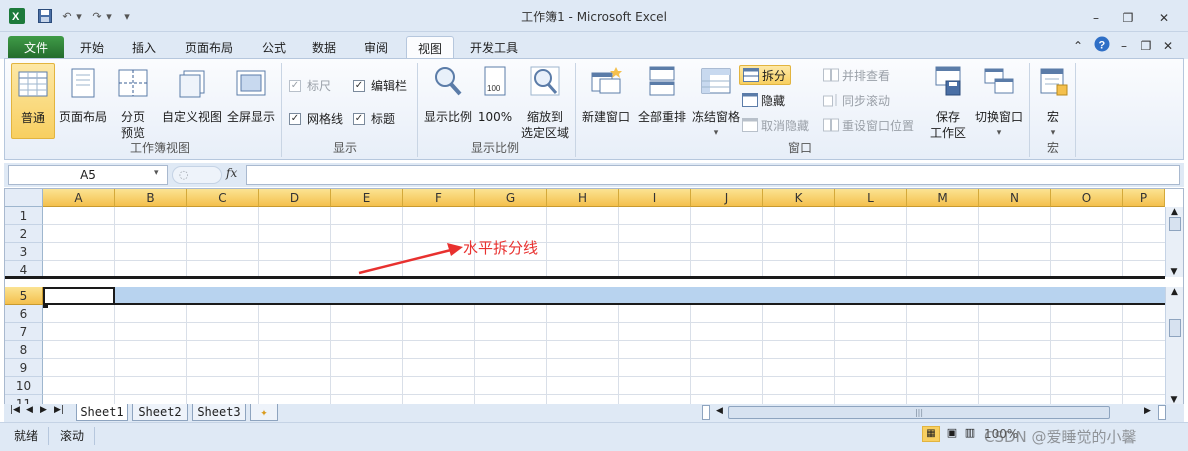 This screenshot has width=1188, height=451. Describe the element at coordinates (439, 198) in the screenshot. I see `column-header-f: F` at that location.